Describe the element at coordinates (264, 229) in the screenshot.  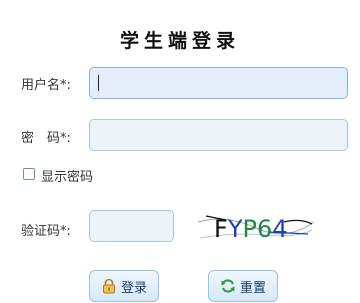
I see `captcha-char: 6` at that location.